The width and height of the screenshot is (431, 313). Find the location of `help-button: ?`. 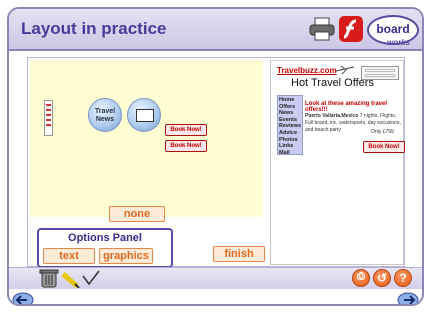

help-button: ? is located at coordinates (403, 278).